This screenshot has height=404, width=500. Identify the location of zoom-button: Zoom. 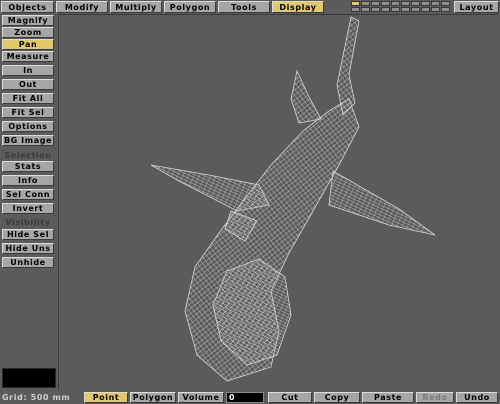
(28, 32).